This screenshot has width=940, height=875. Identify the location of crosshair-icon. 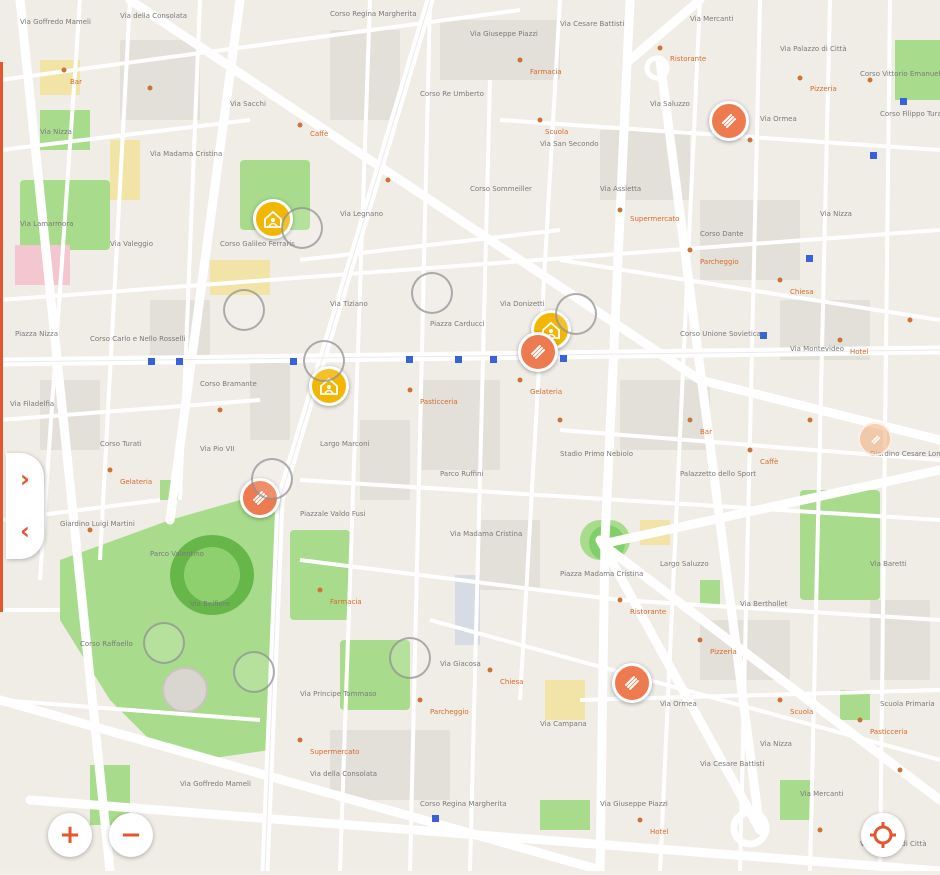
(883, 835).